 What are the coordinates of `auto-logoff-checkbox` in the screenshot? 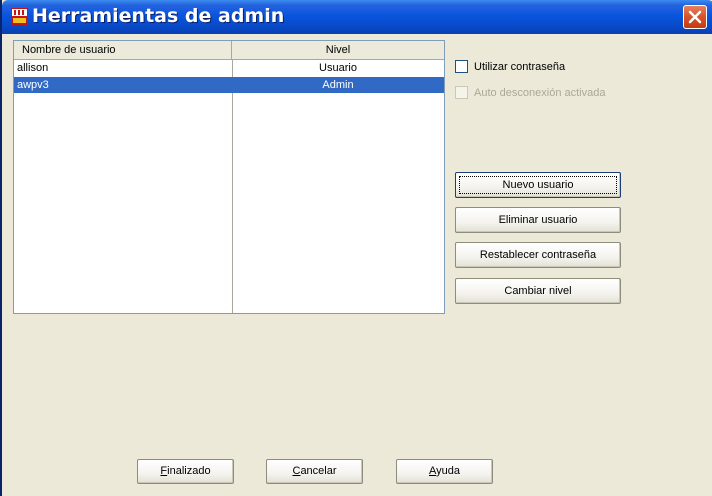 It's located at (461, 92).